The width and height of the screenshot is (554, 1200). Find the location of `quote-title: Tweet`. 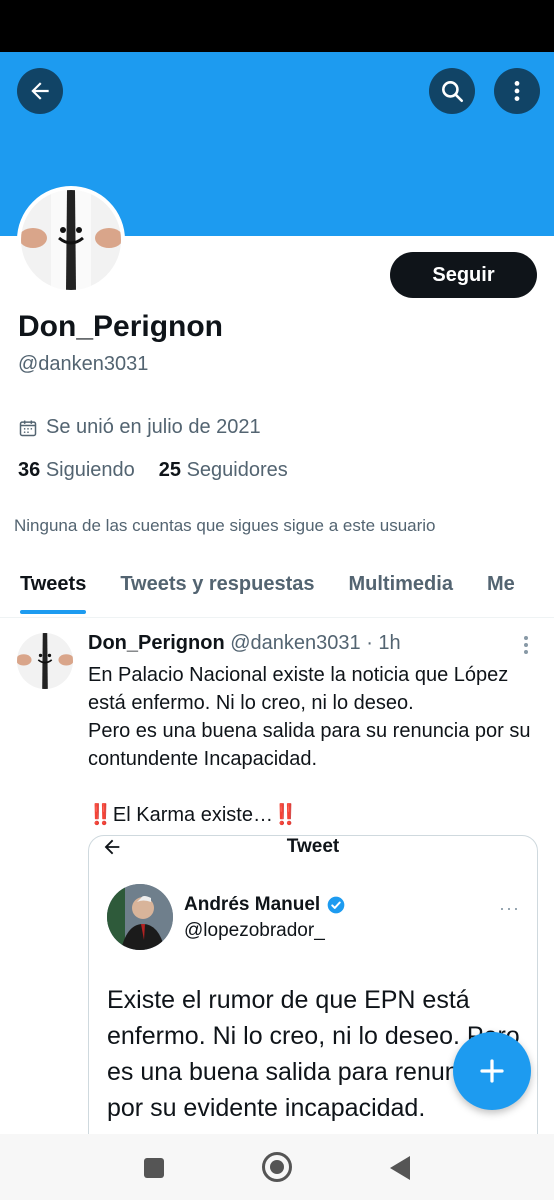

quote-title: Tweet is located at coordinates (313, 846).